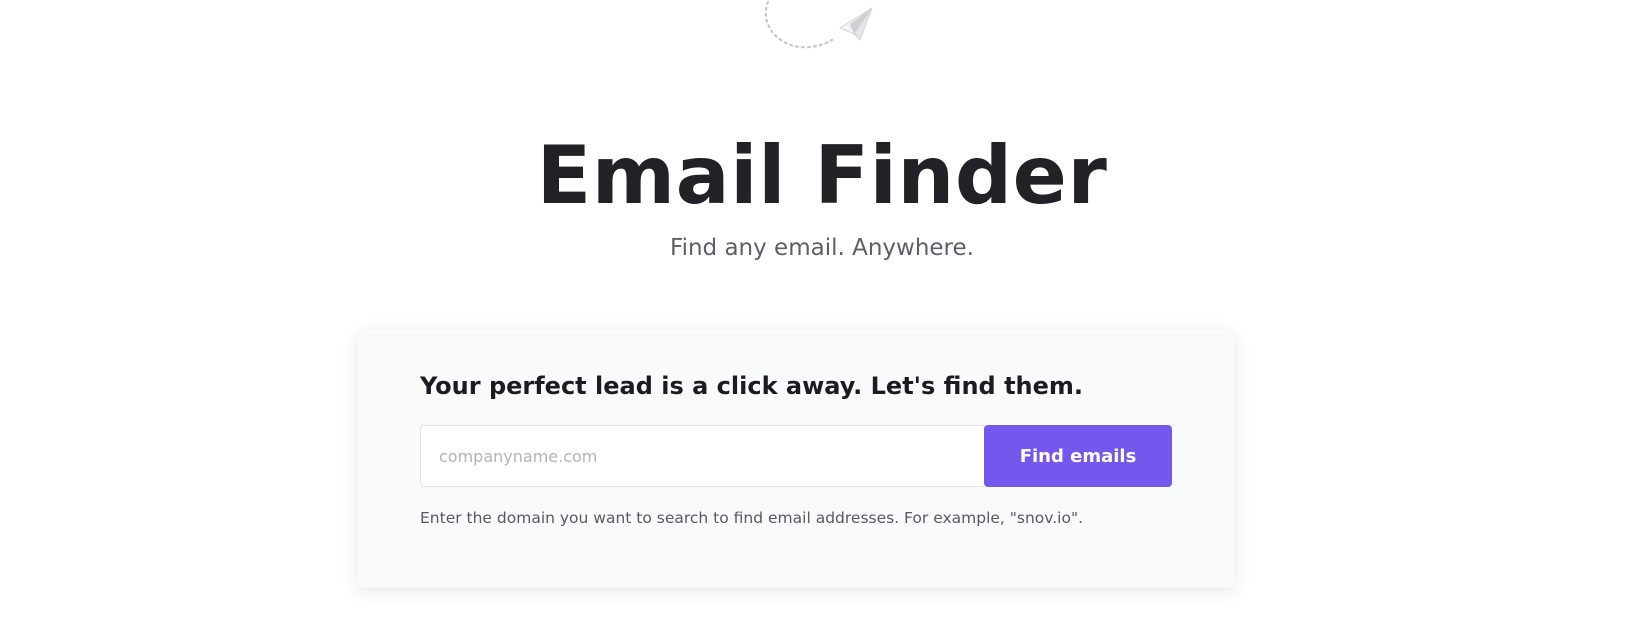 This screenshot has width=1644, height=642. What do you see at coordinates (822, 248) in the screenshot?
I see `page-subtitle: Find any email. Anywhere.` at bounding box center [822, 248].